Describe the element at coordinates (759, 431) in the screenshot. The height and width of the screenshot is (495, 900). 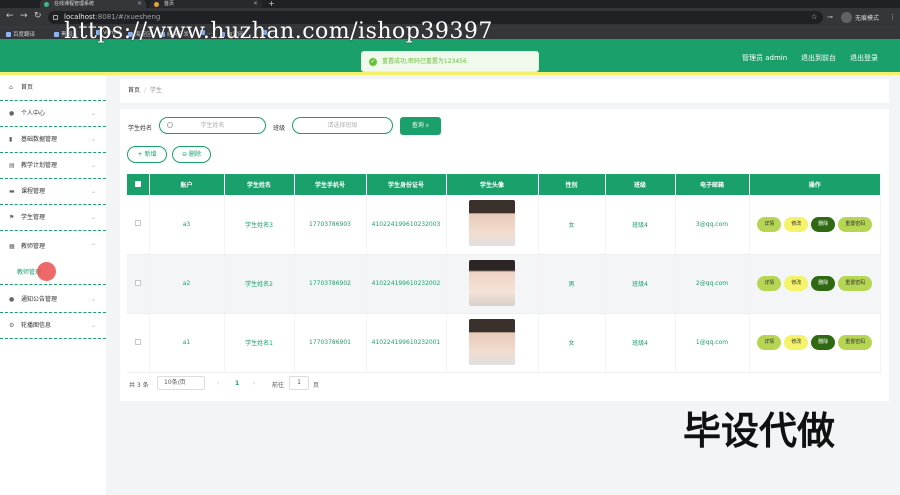
I see `watermark-text: 毕设代做` at that location.